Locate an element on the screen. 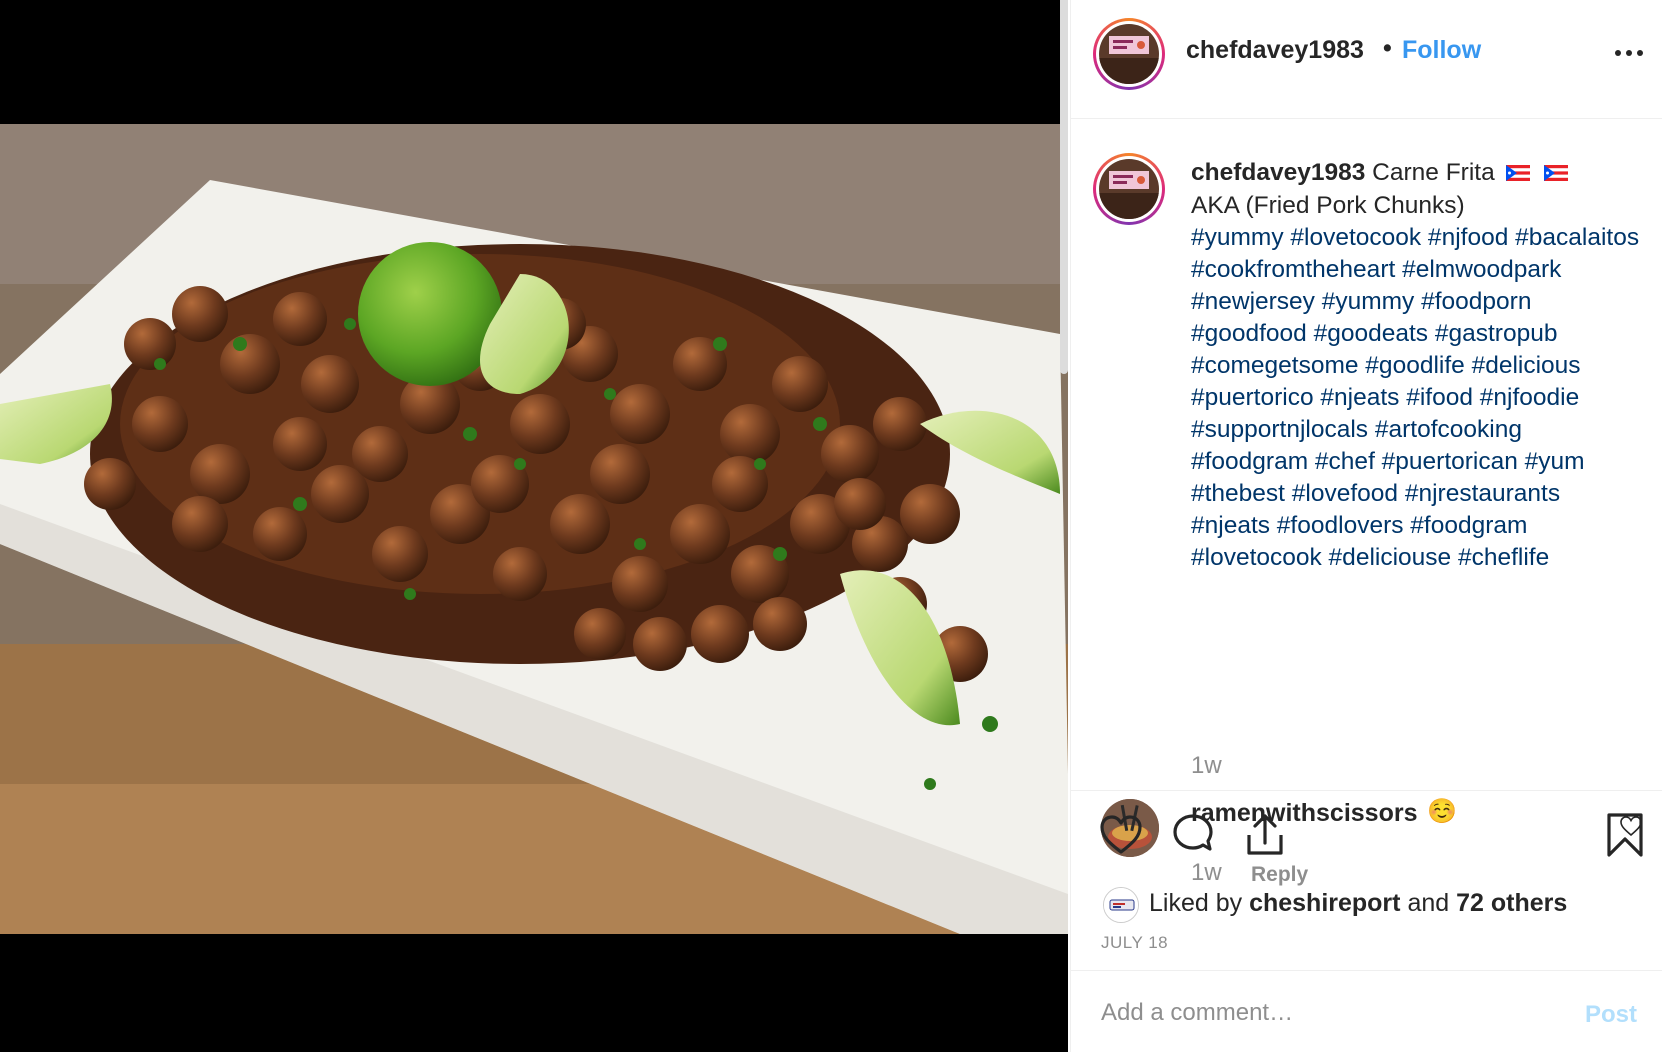 The width and height of the screenshot is (1662, 1052). caption-username: chefdavey1983 is located at coordinates (1278, 172).